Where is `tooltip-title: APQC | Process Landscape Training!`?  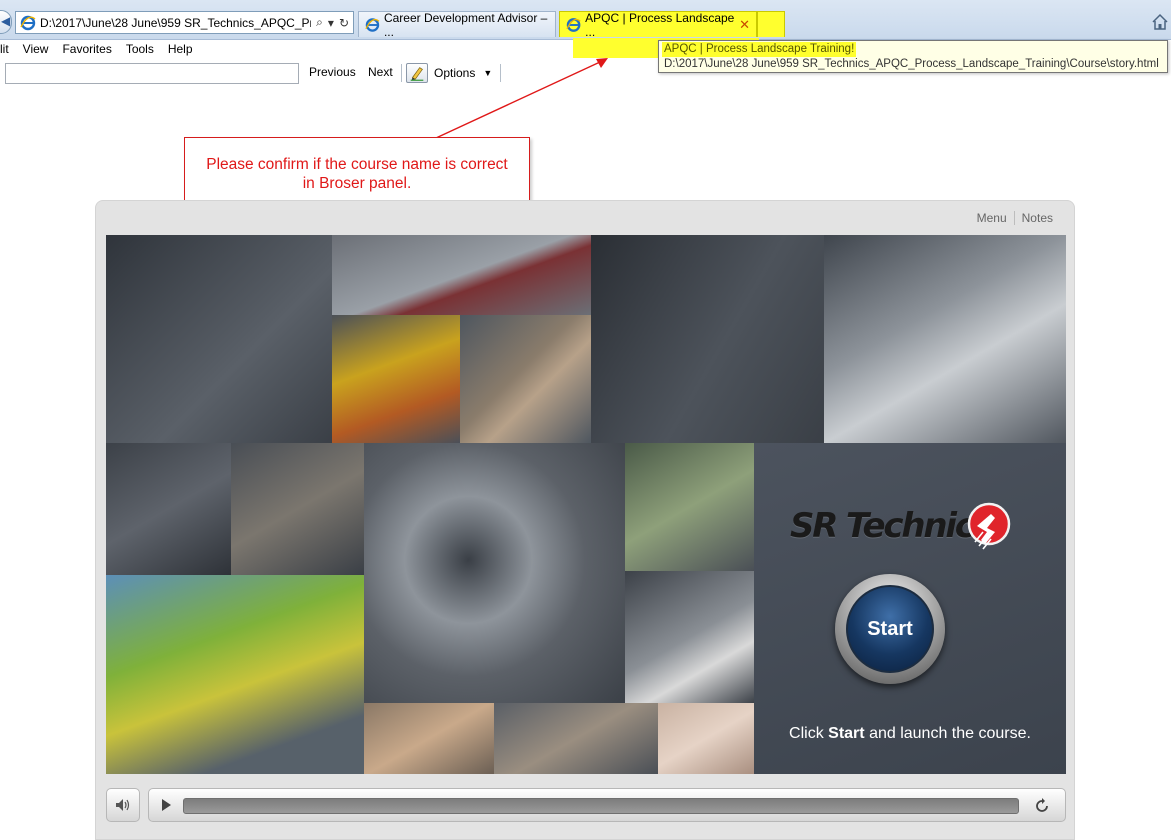
tooltip-title: APQC | Process Landscape Training! is located at coordinates (759, 49).